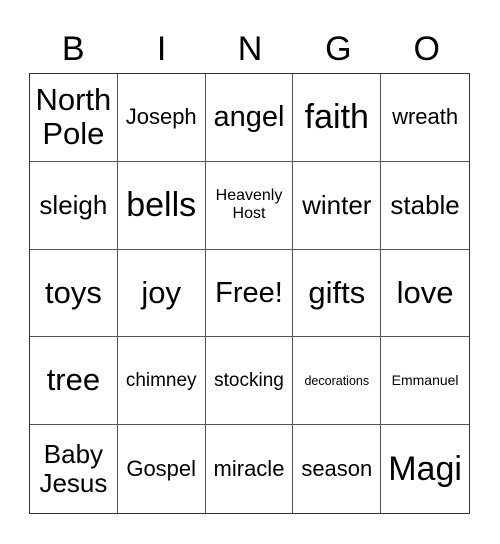  What do you see at coordinates (249, 205) in the screenshot?
I see `bingo-cell: Heavenly Host` at bounding box center [249, 205].